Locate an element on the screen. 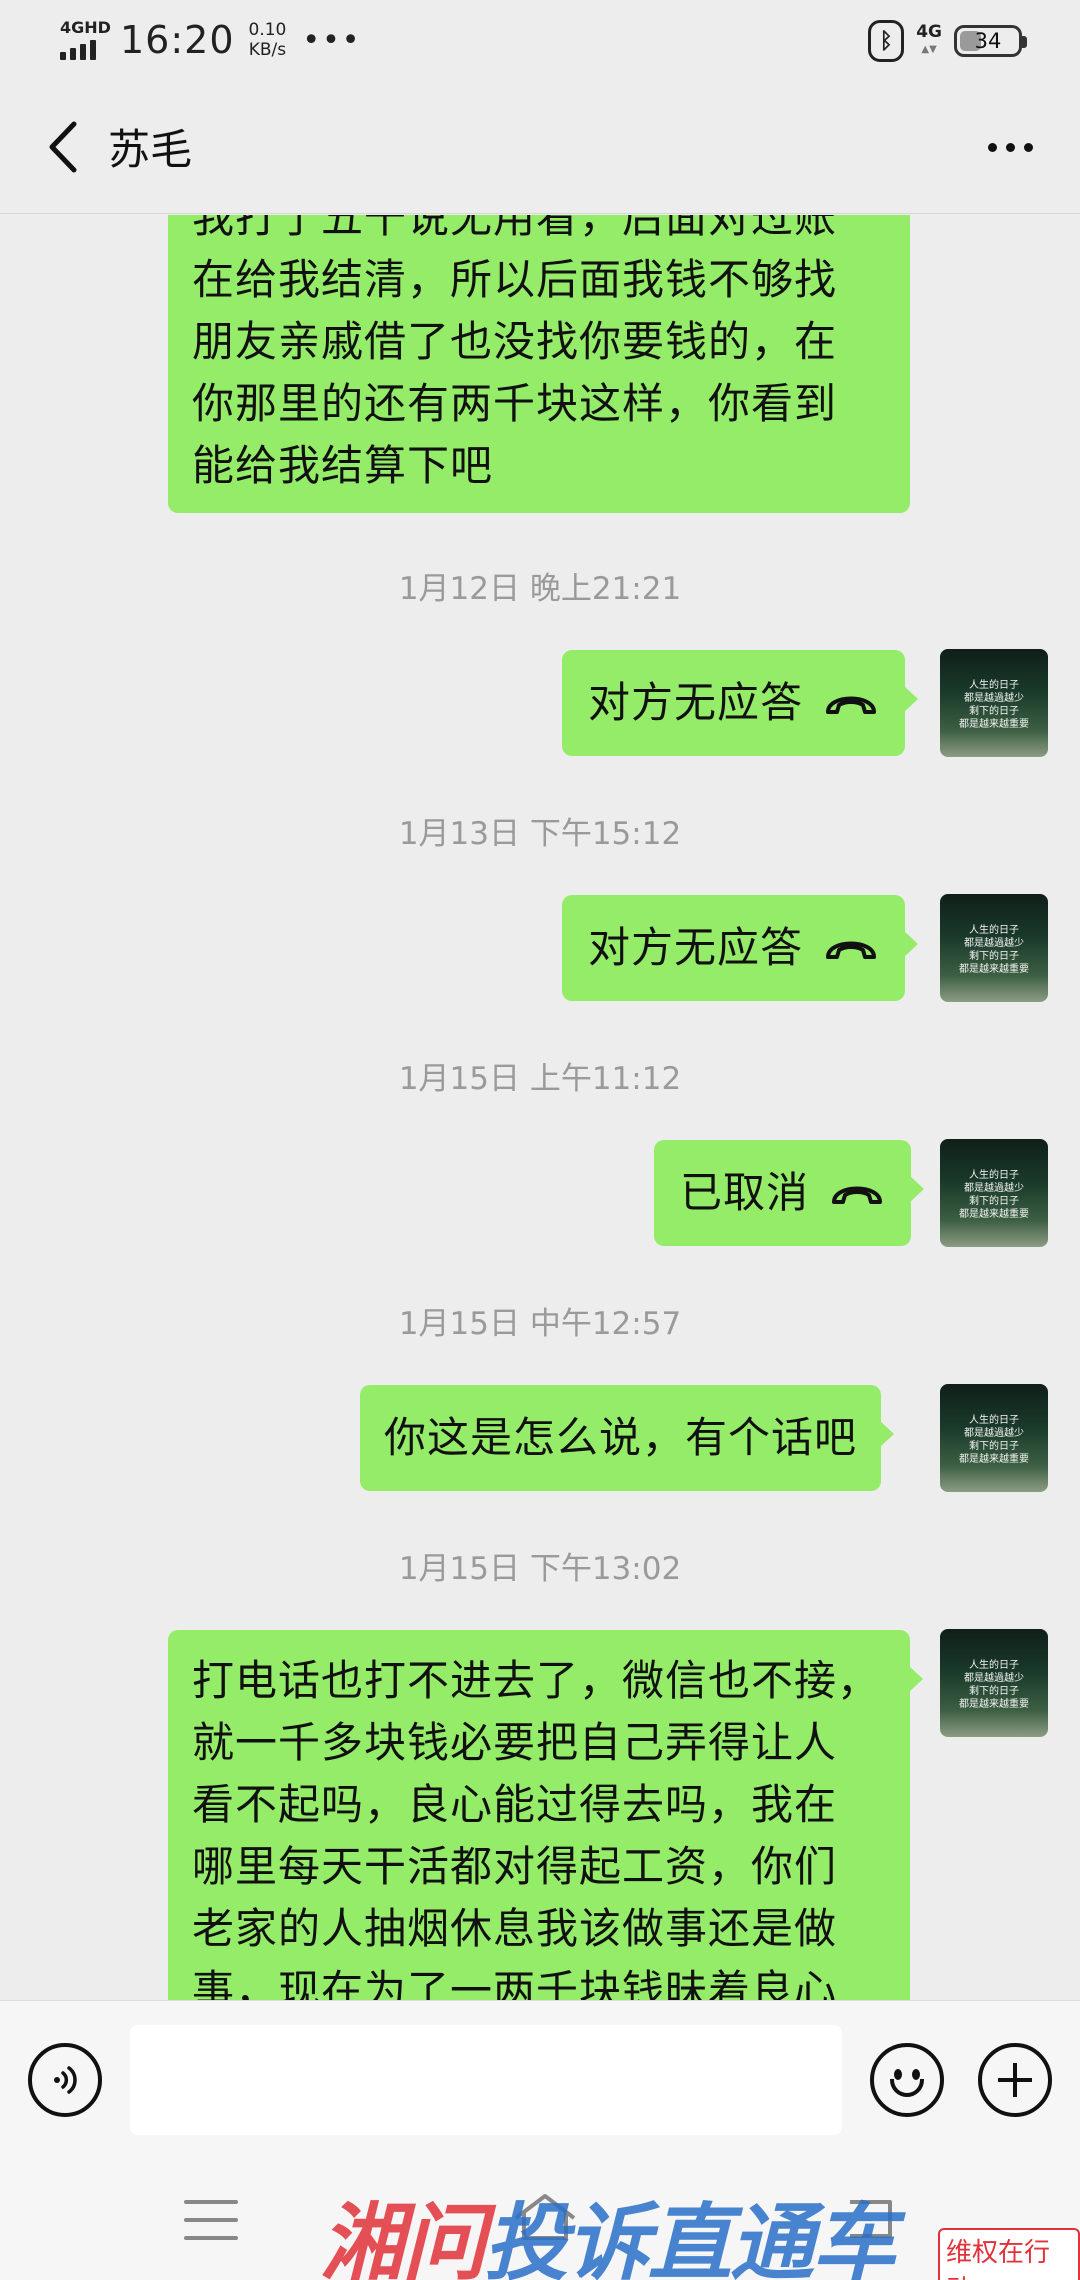 This screenshot has height=2280, width=1080. voice-input-button is located at coordinates (65, 2080).